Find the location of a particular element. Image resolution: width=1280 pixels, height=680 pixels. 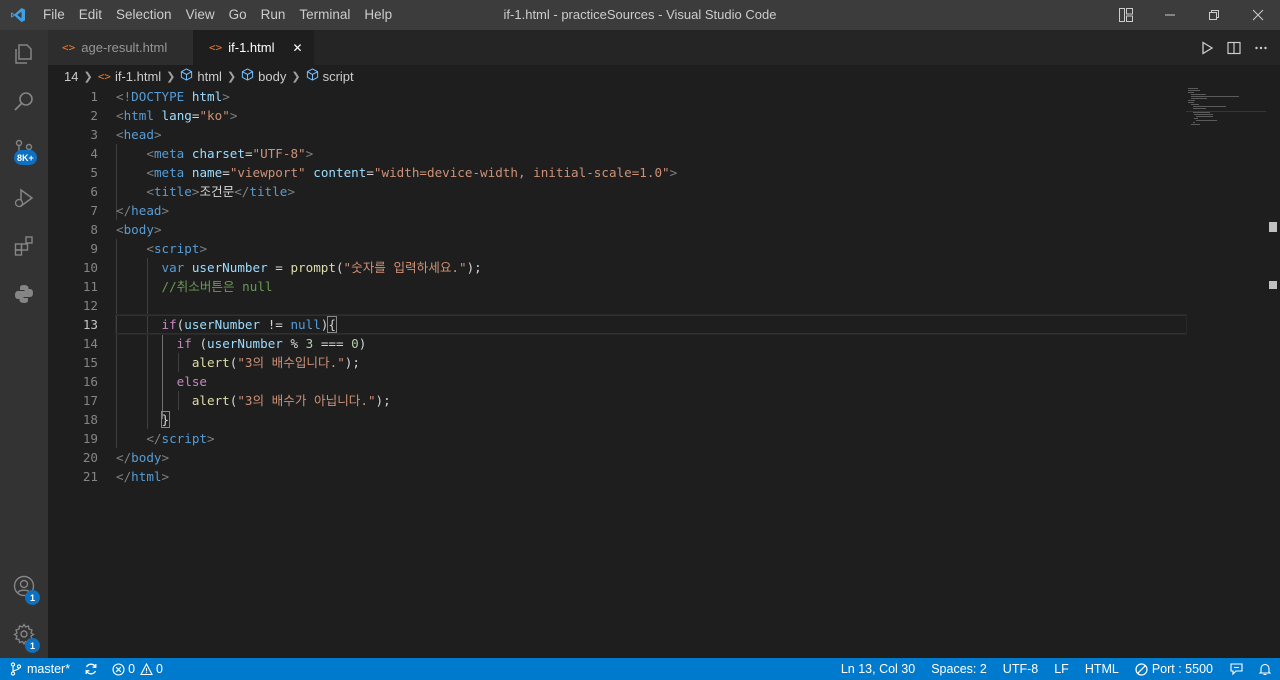

no-entry-icon is located at coordinates (1141, 669).